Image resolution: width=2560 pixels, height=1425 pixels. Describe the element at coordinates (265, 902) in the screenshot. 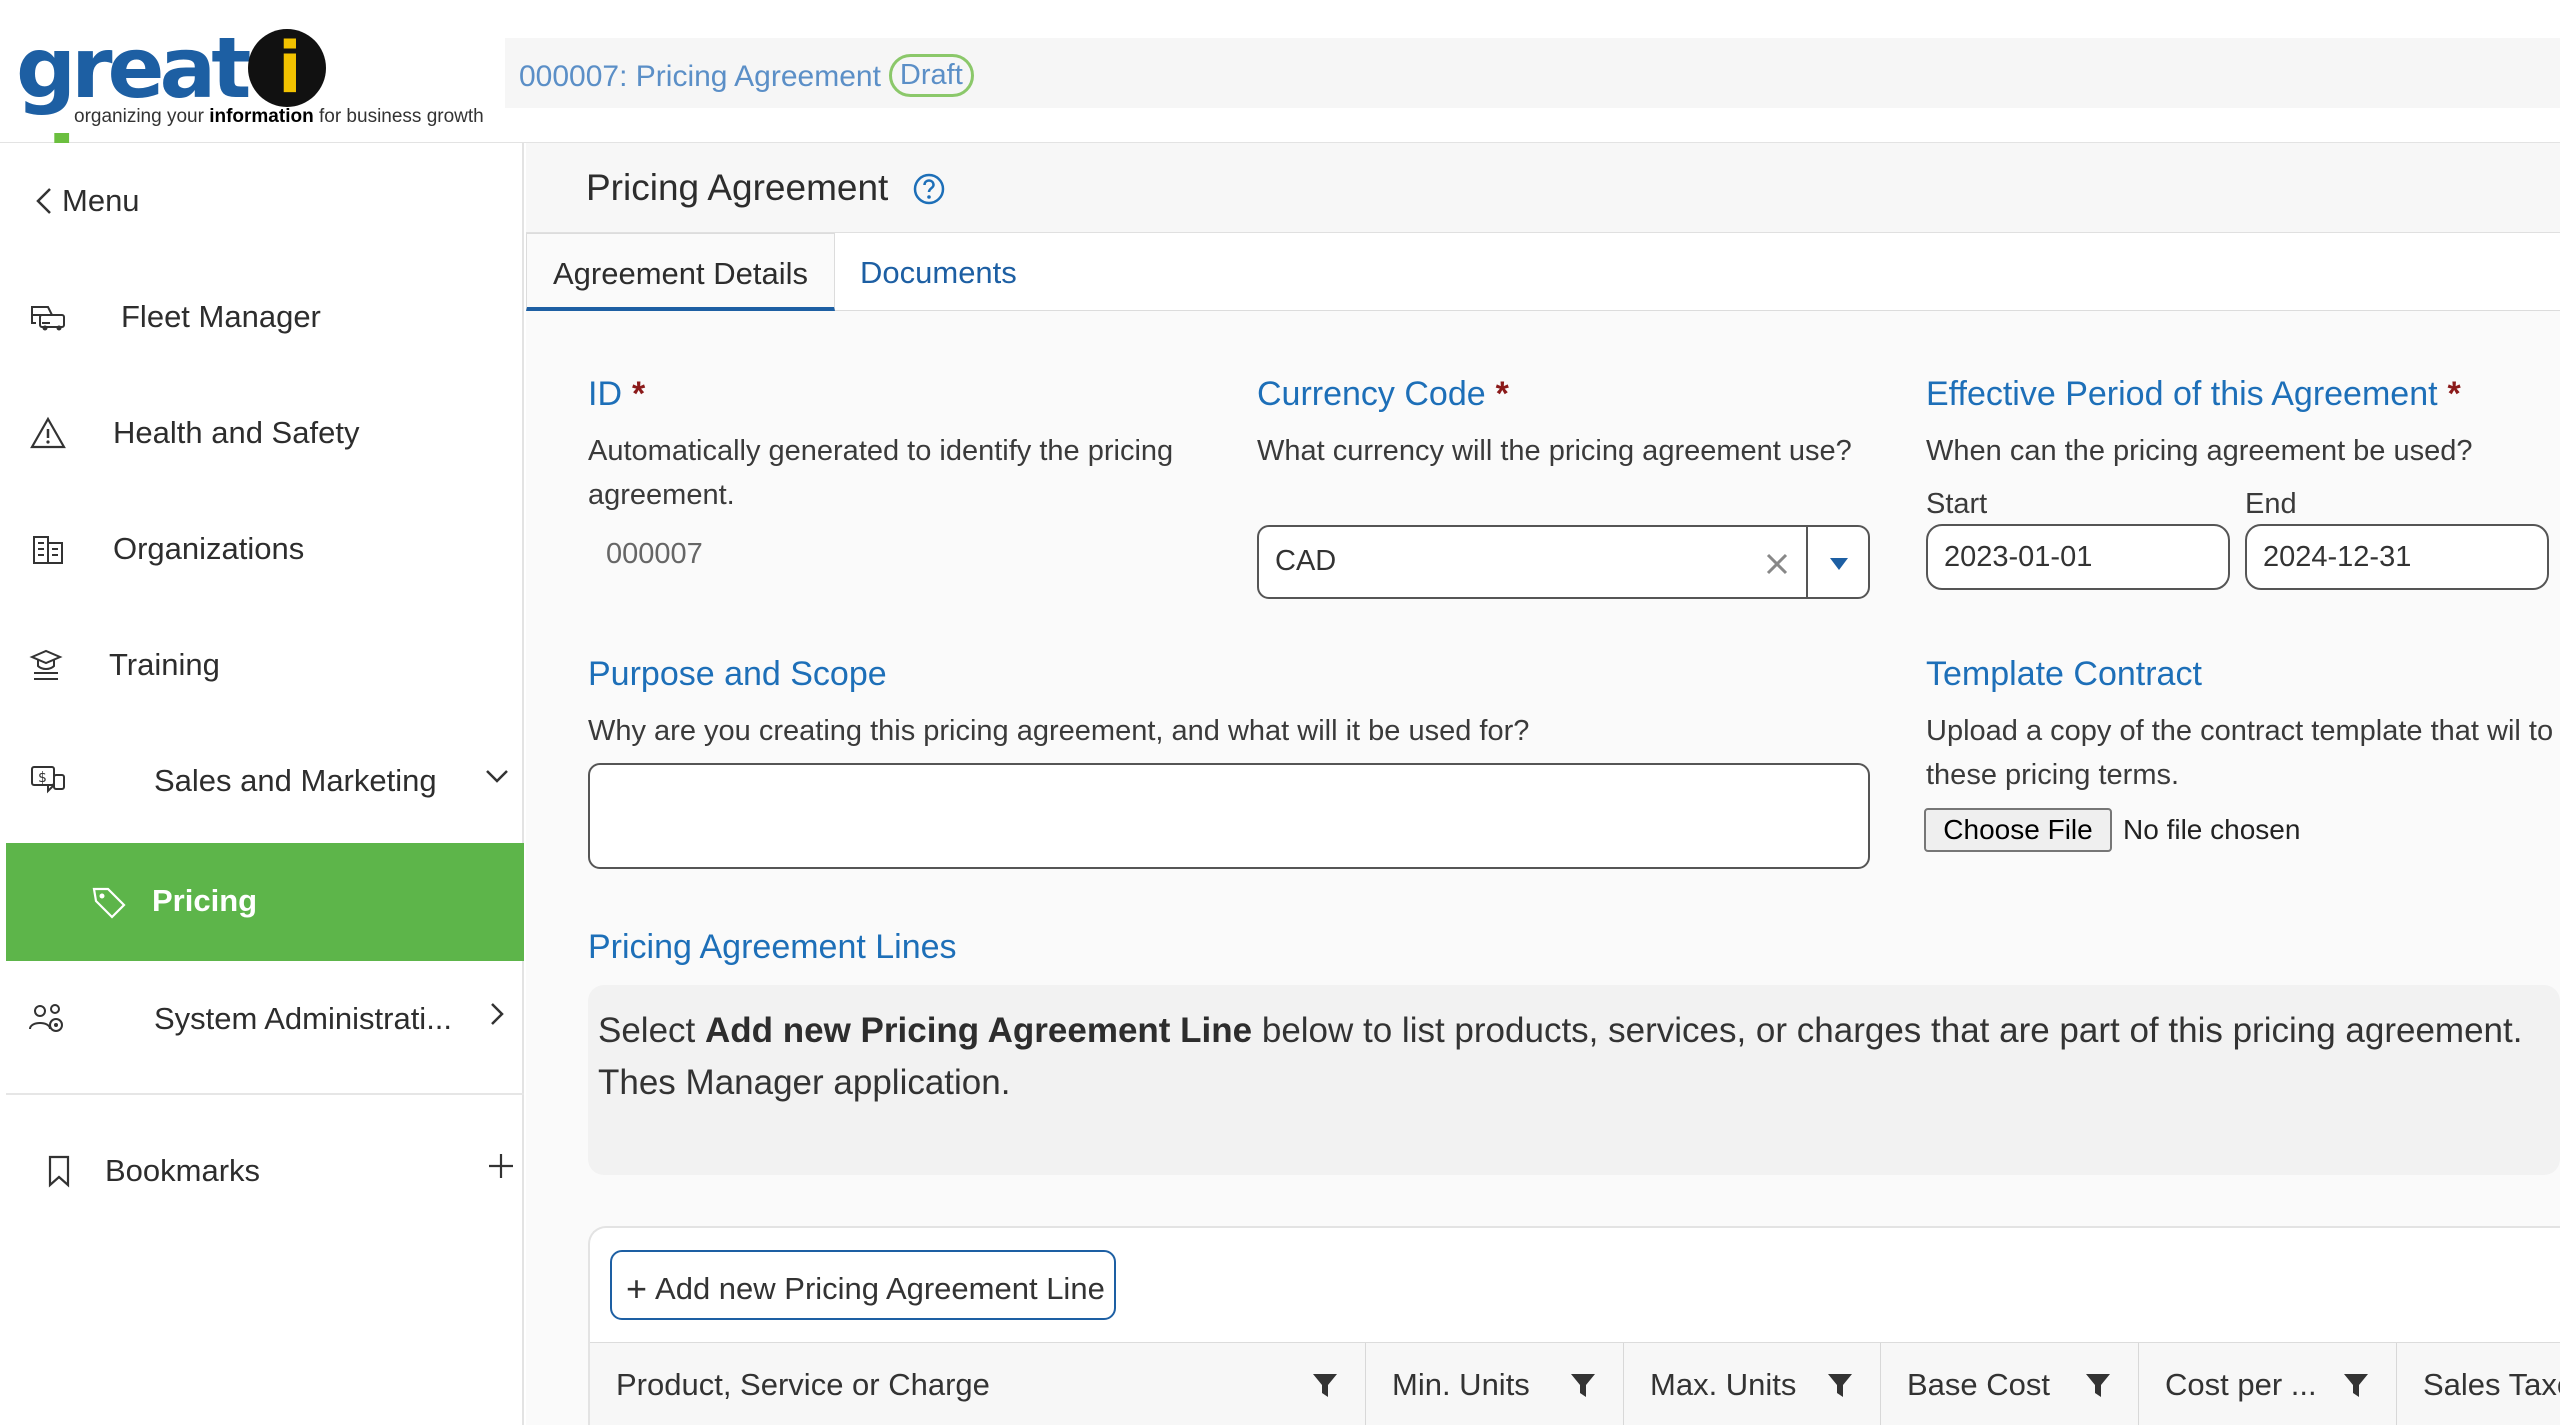

I see `sidebar-item-pricing: Pricing` at that location.